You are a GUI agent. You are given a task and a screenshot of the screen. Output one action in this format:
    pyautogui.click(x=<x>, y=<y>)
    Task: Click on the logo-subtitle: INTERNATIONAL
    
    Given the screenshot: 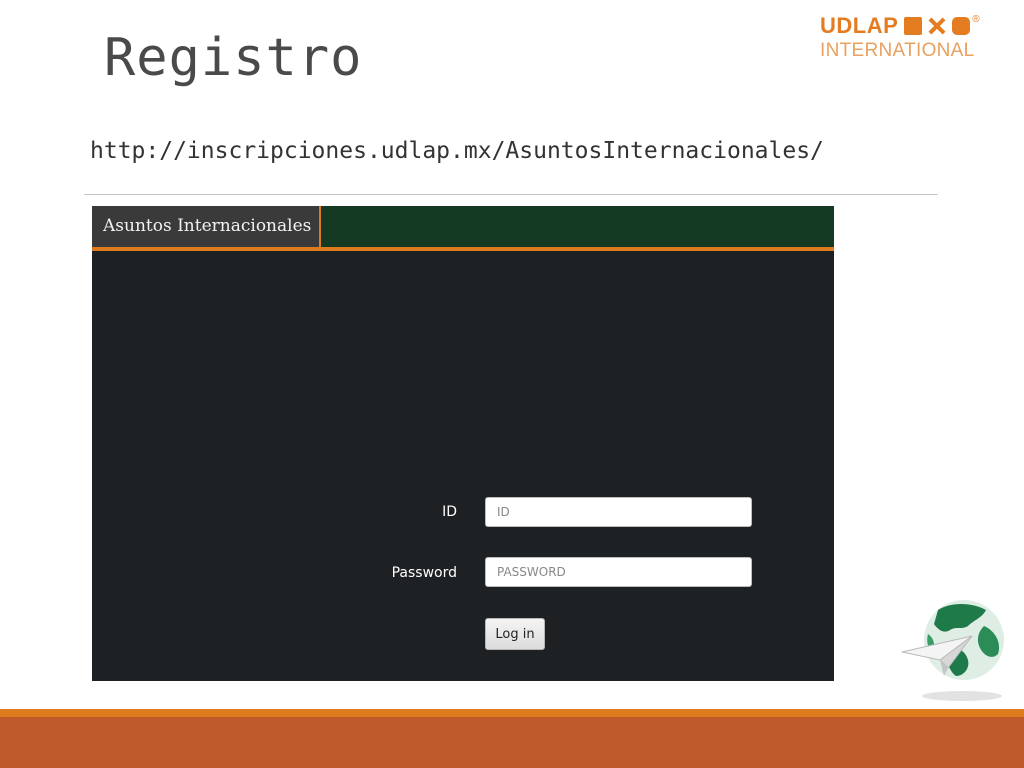 What is the action you would take?
    pyautogui.click(x=897, y=50)
    